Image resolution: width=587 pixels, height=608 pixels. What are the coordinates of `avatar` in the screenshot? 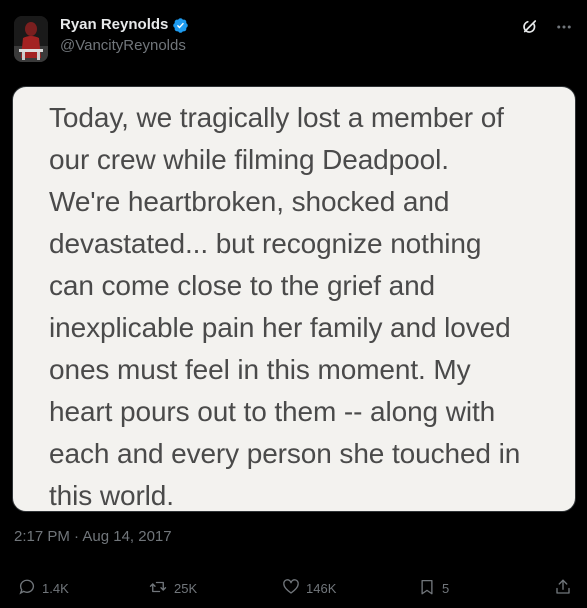 It's located at (31, 39).